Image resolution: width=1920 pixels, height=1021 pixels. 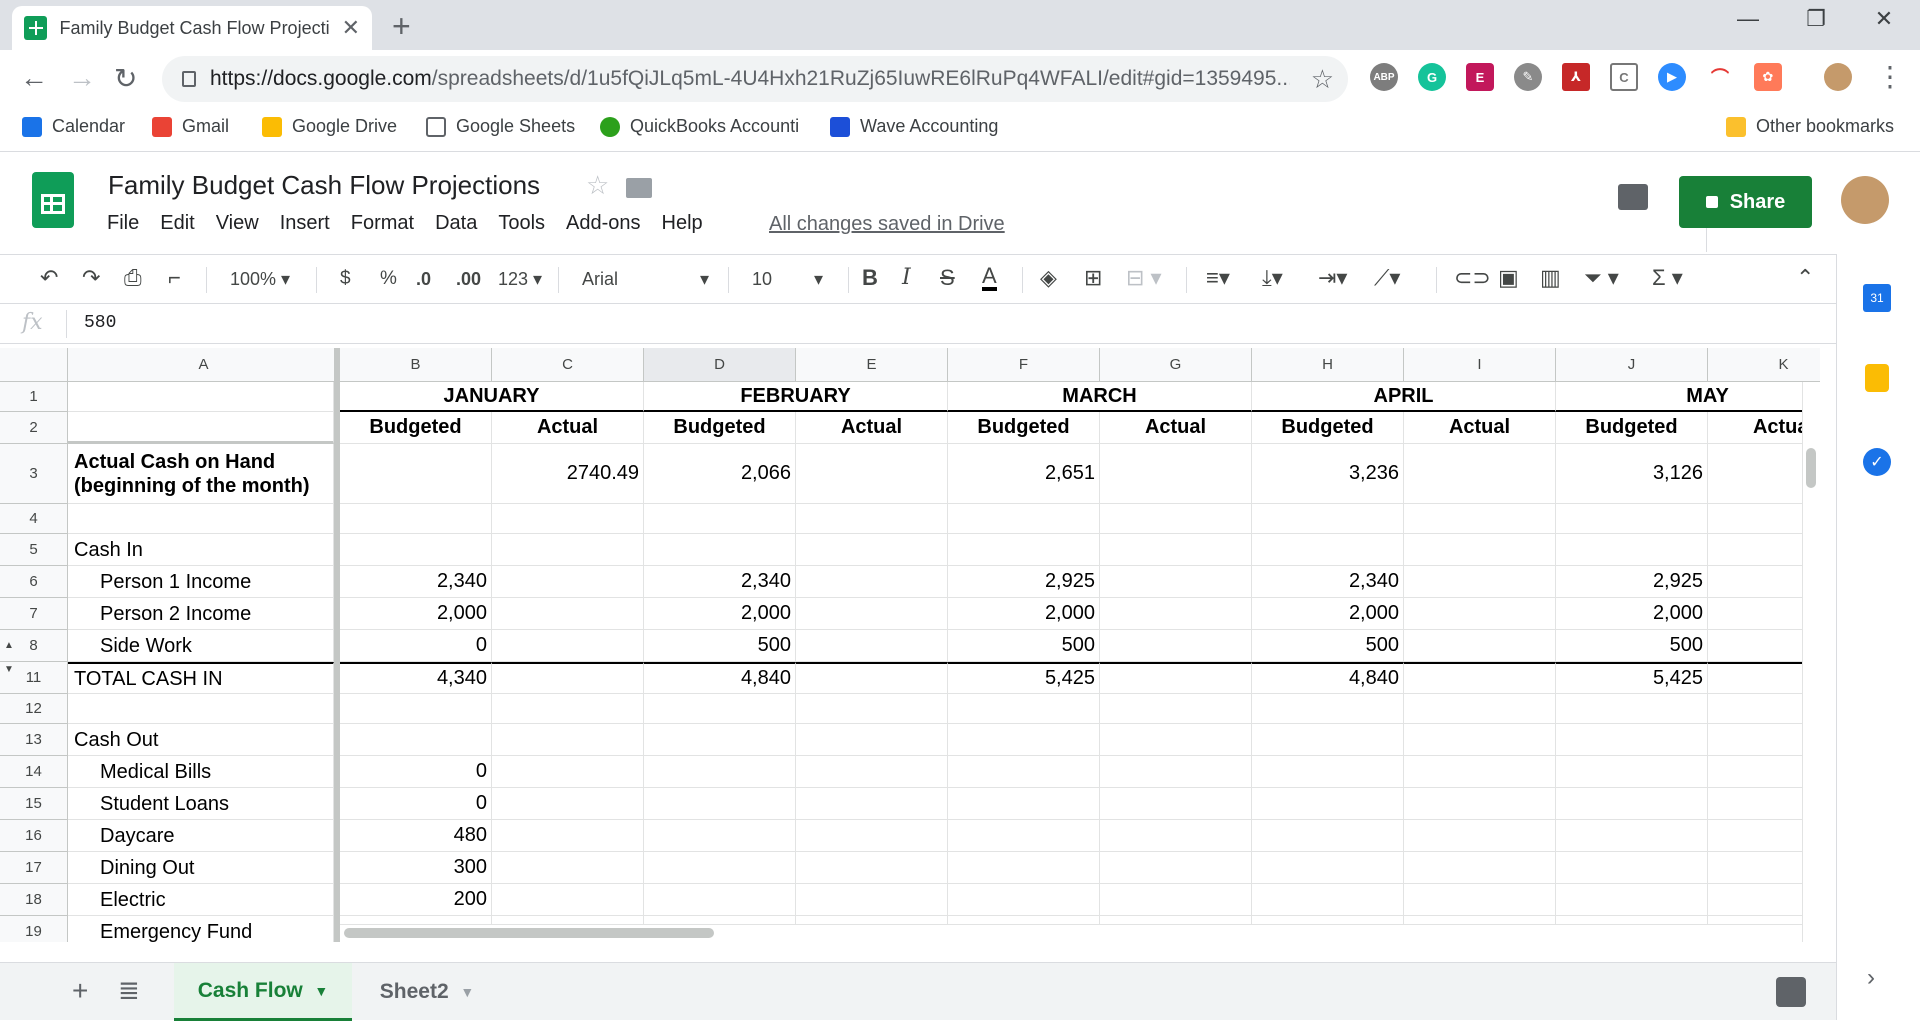 I want to click on star-icon: ☆, so click(x=597, y=185).